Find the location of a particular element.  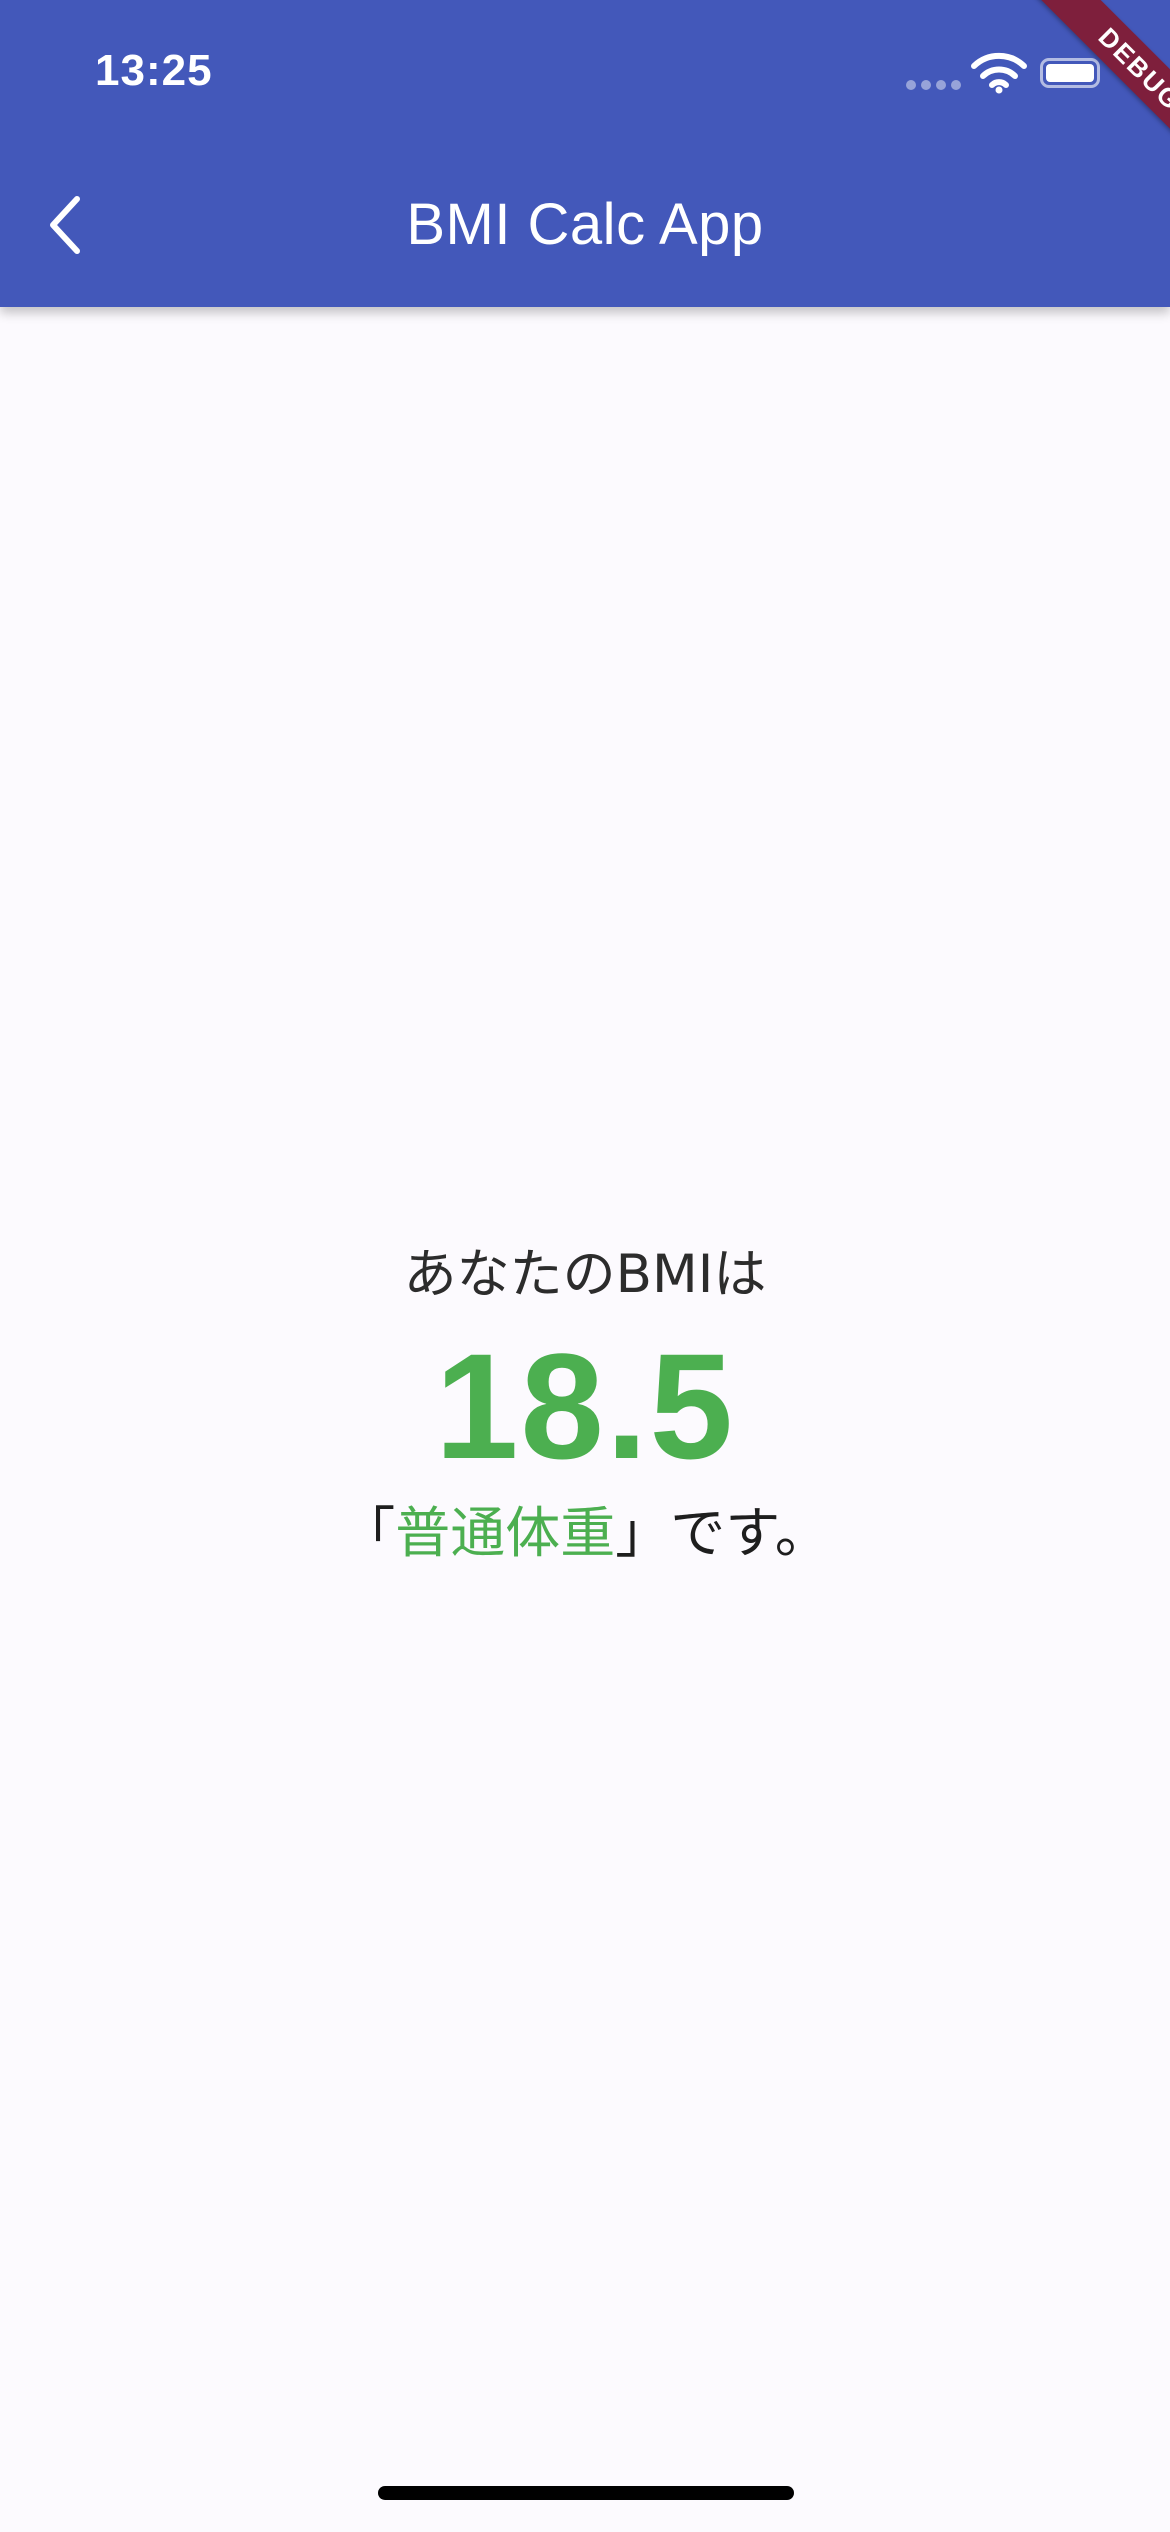

status-time: 13:25 is located at coordinates (154, 70).